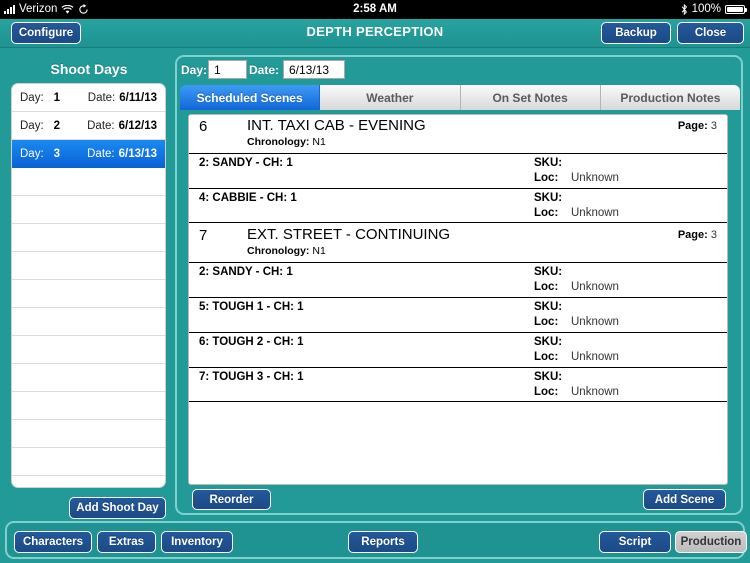 The height and width of the screenshot is (563, 750). Describe the element at coordinates (251, 342) in the screenshot. I see `character-name: 6: TOUGH 2 - CH: 1` at that location.